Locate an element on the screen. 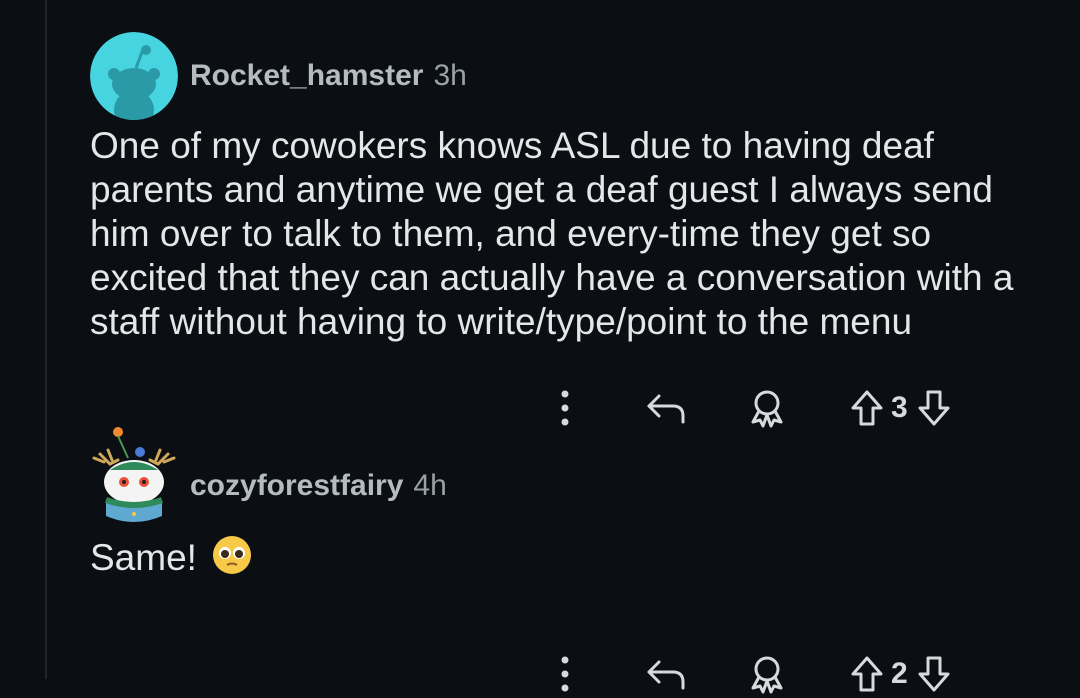 The width and height of the screenshot is (1080, 698). thread-line is located at coordinates (46, 339).